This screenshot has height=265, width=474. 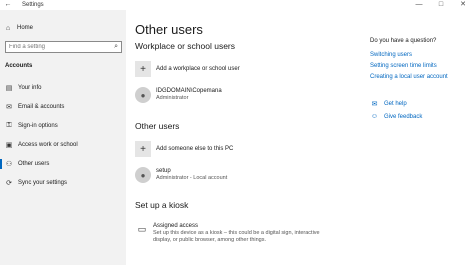 I want to click on sidebar-item-label: Sync your settings, so click(x=43, y=183).